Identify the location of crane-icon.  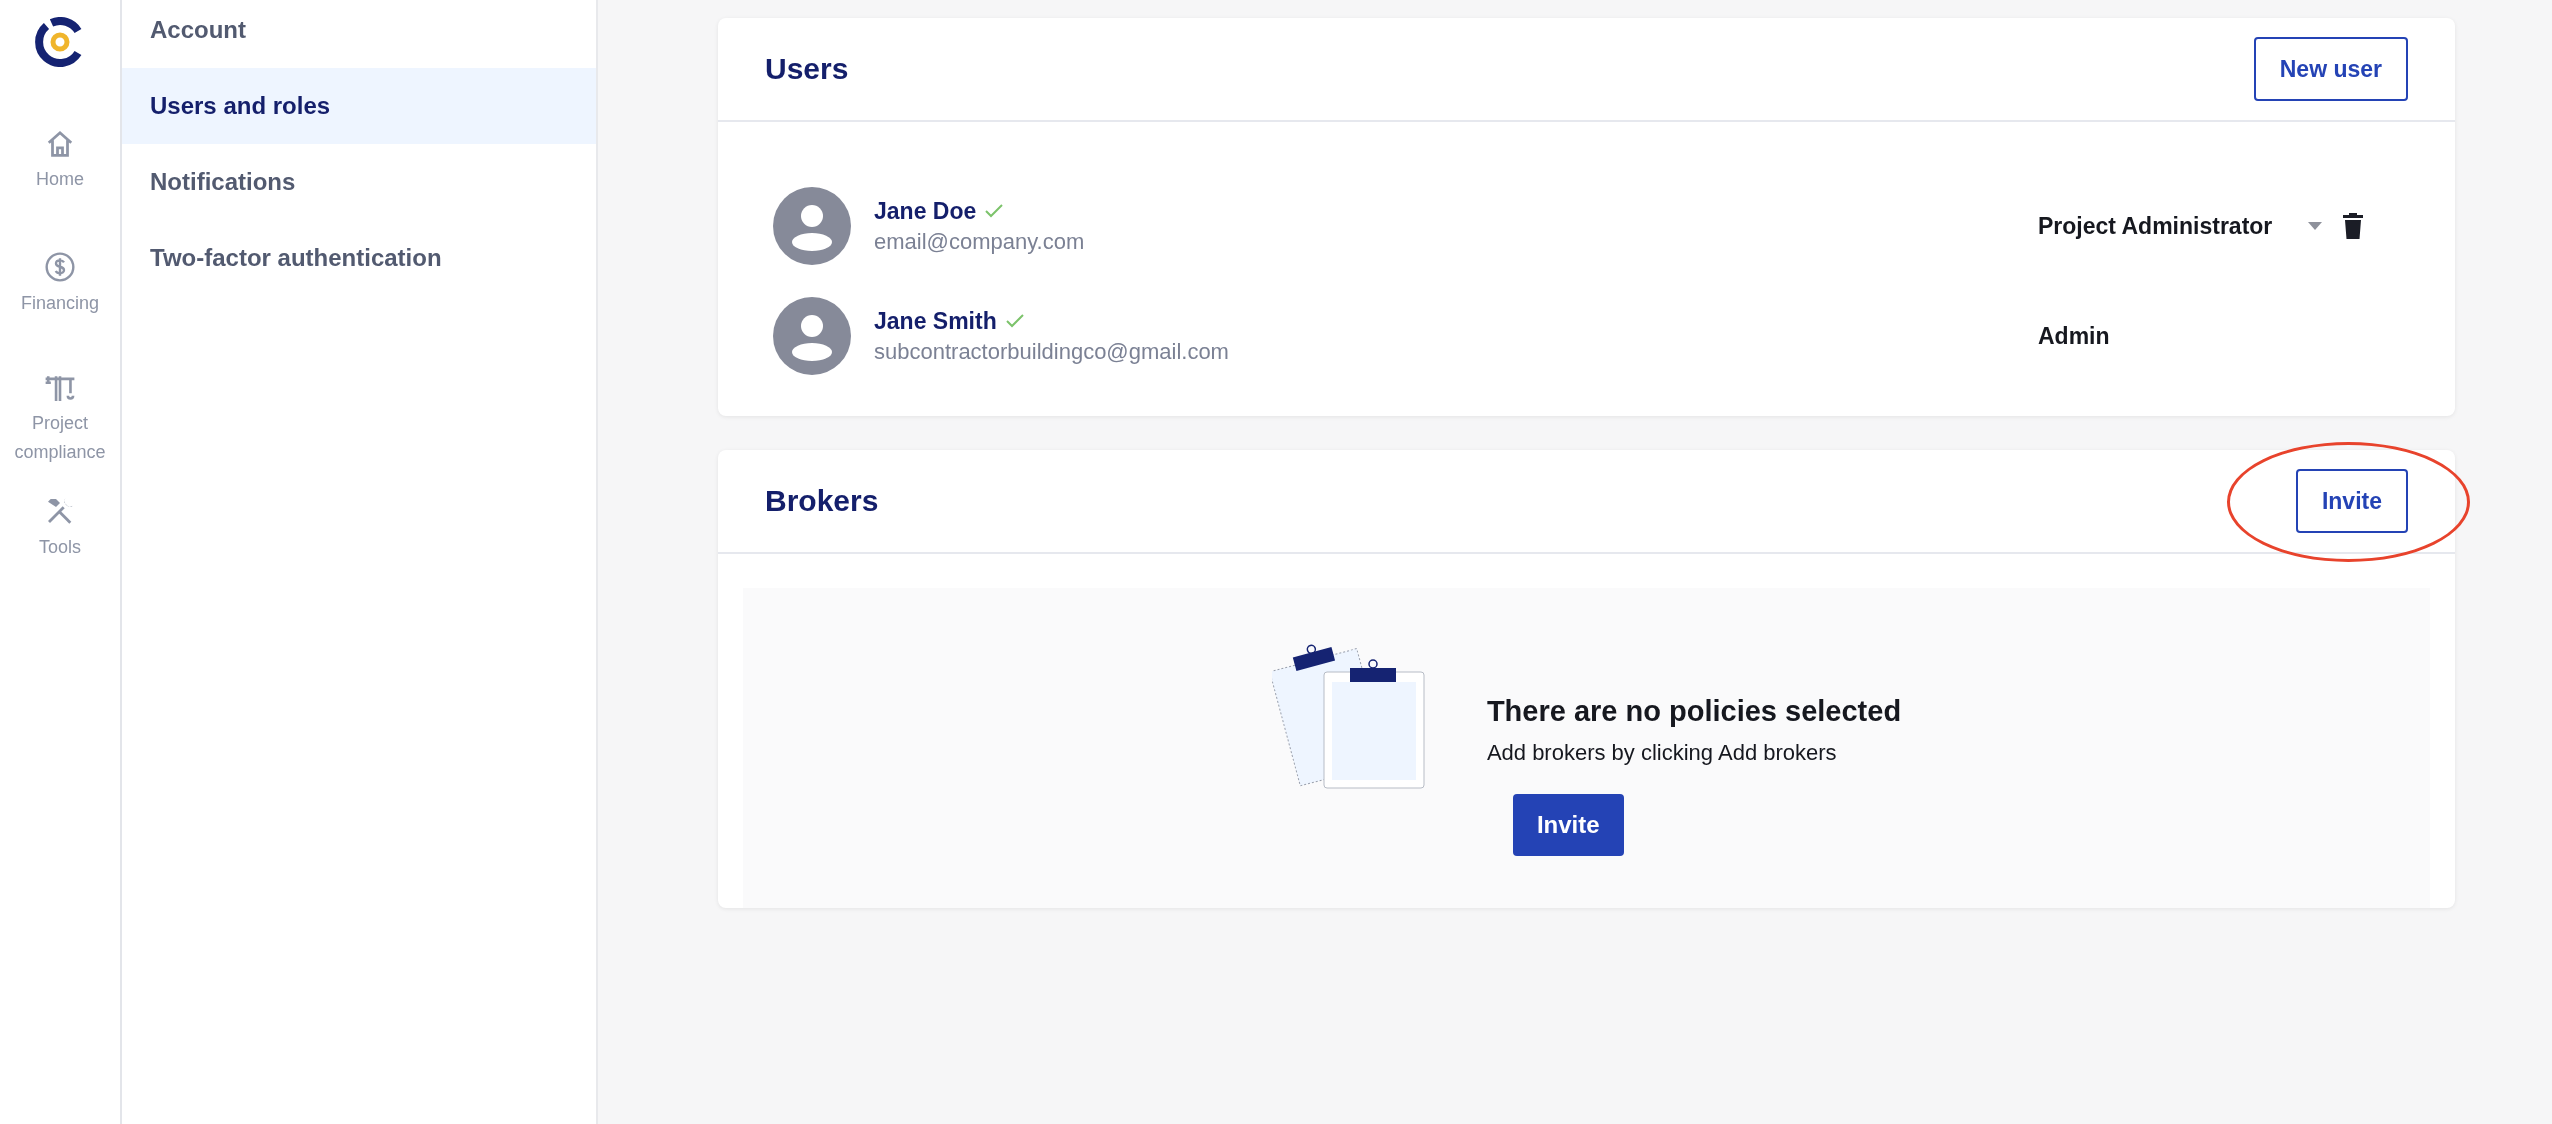
(60, 388).